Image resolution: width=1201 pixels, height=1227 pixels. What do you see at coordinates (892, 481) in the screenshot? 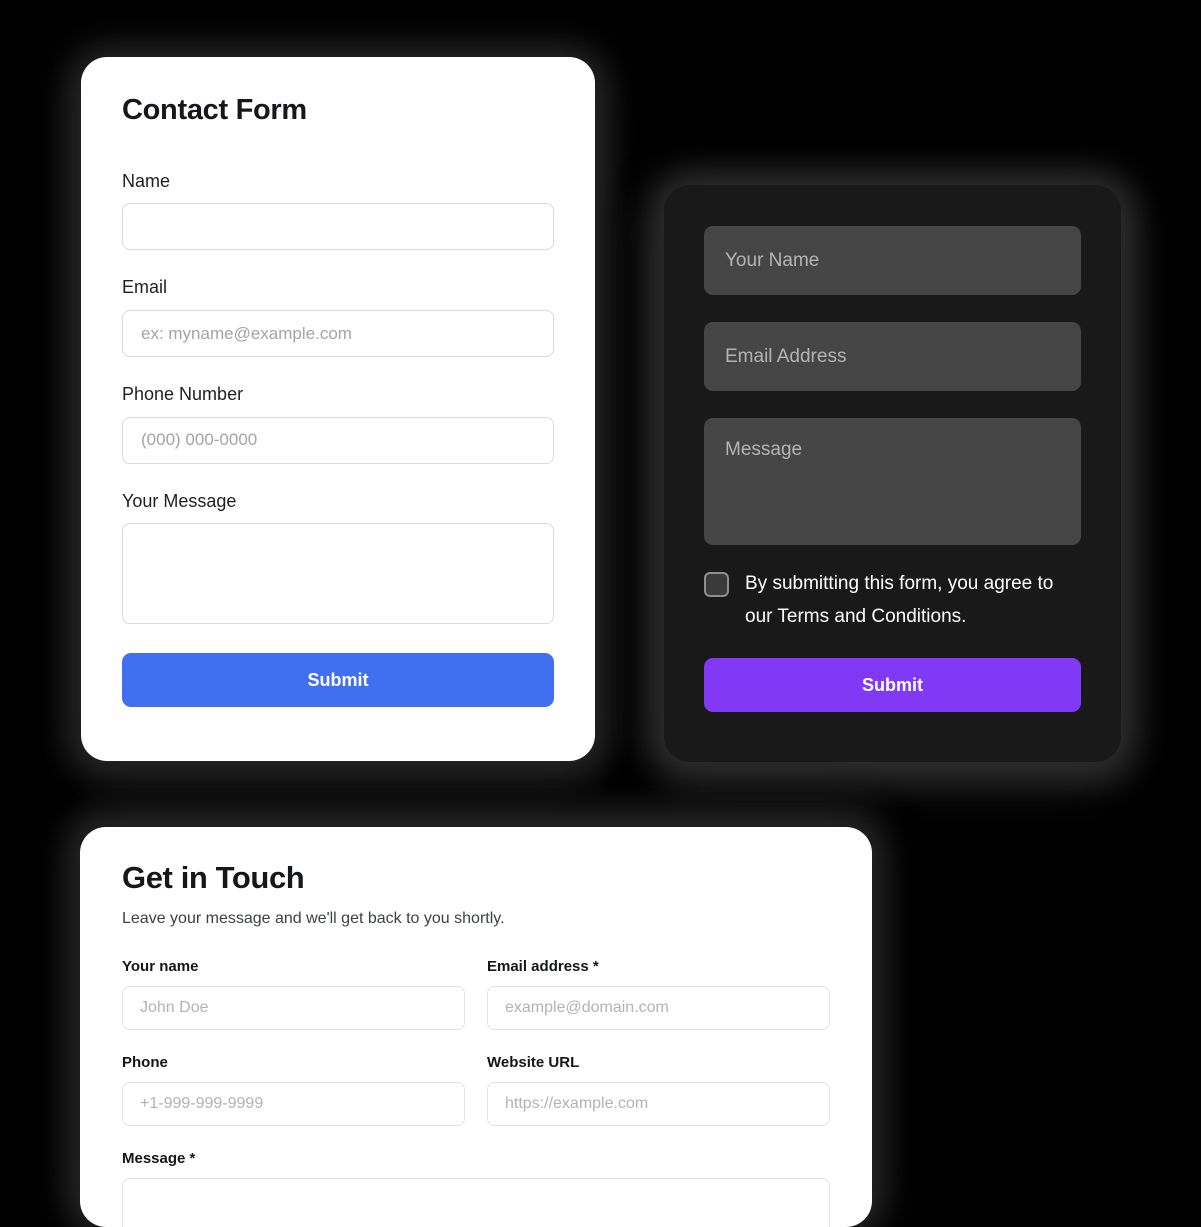
I see `dark-message-textarea` at bounding box center [892, 481].